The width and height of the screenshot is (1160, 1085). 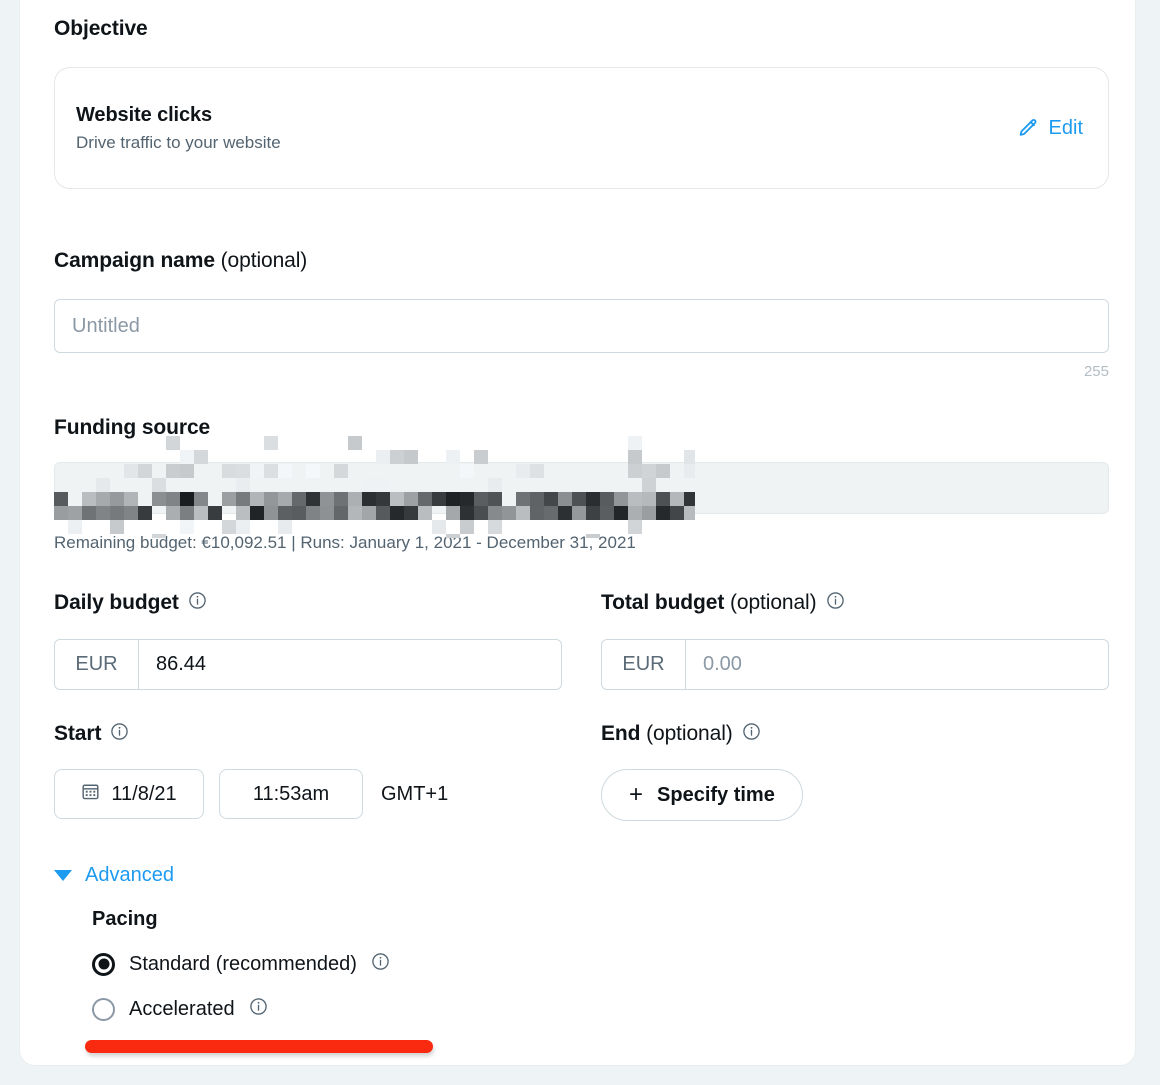 What do you see at coordinates (686, 733) in the screenshot?
I see `end-optional: (optional)` at bounding box center [686, 733].